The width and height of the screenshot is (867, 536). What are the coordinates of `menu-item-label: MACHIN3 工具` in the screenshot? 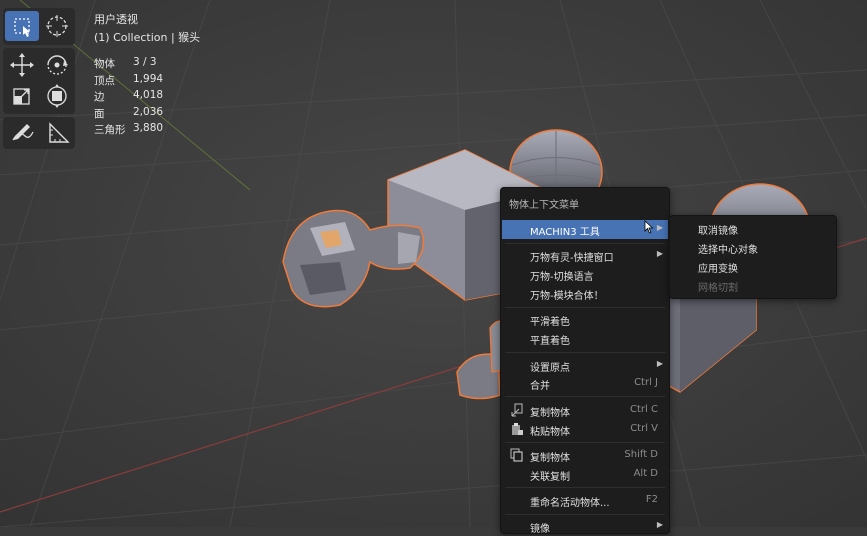 It's located at (565, 232).